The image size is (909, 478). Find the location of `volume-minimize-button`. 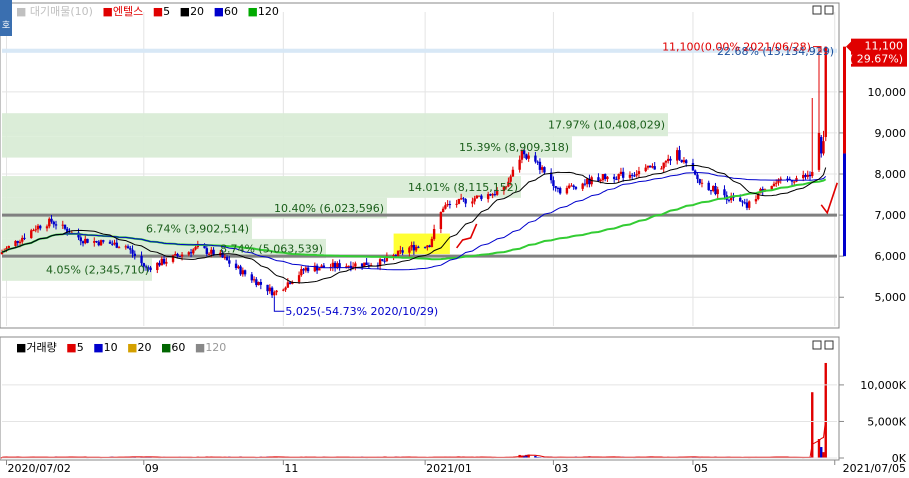

volume-minimize-button is located at coordinates (817, 345).